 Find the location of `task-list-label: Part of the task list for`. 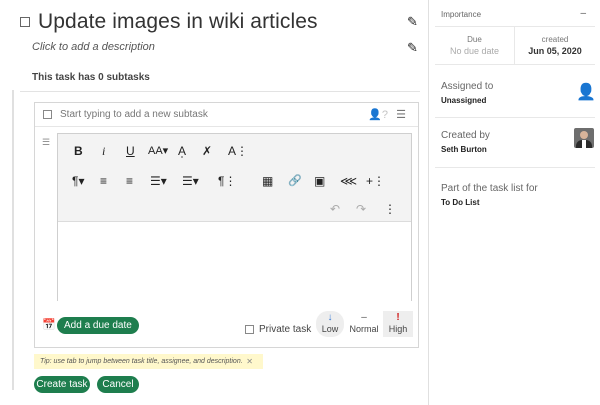

task-list-label: Part of the task list for is located at coordinates (489, 188).